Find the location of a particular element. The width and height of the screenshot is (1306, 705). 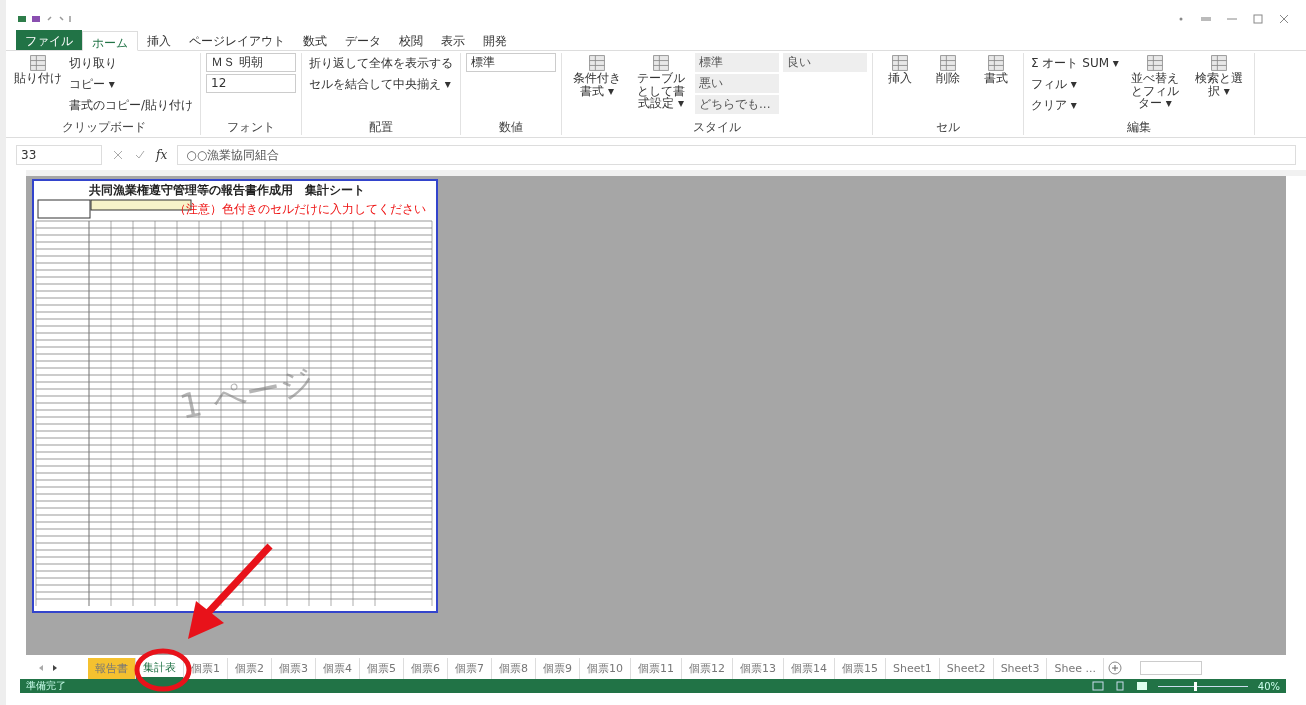

group-label: 編集 is located at coordinates (1138, 127).